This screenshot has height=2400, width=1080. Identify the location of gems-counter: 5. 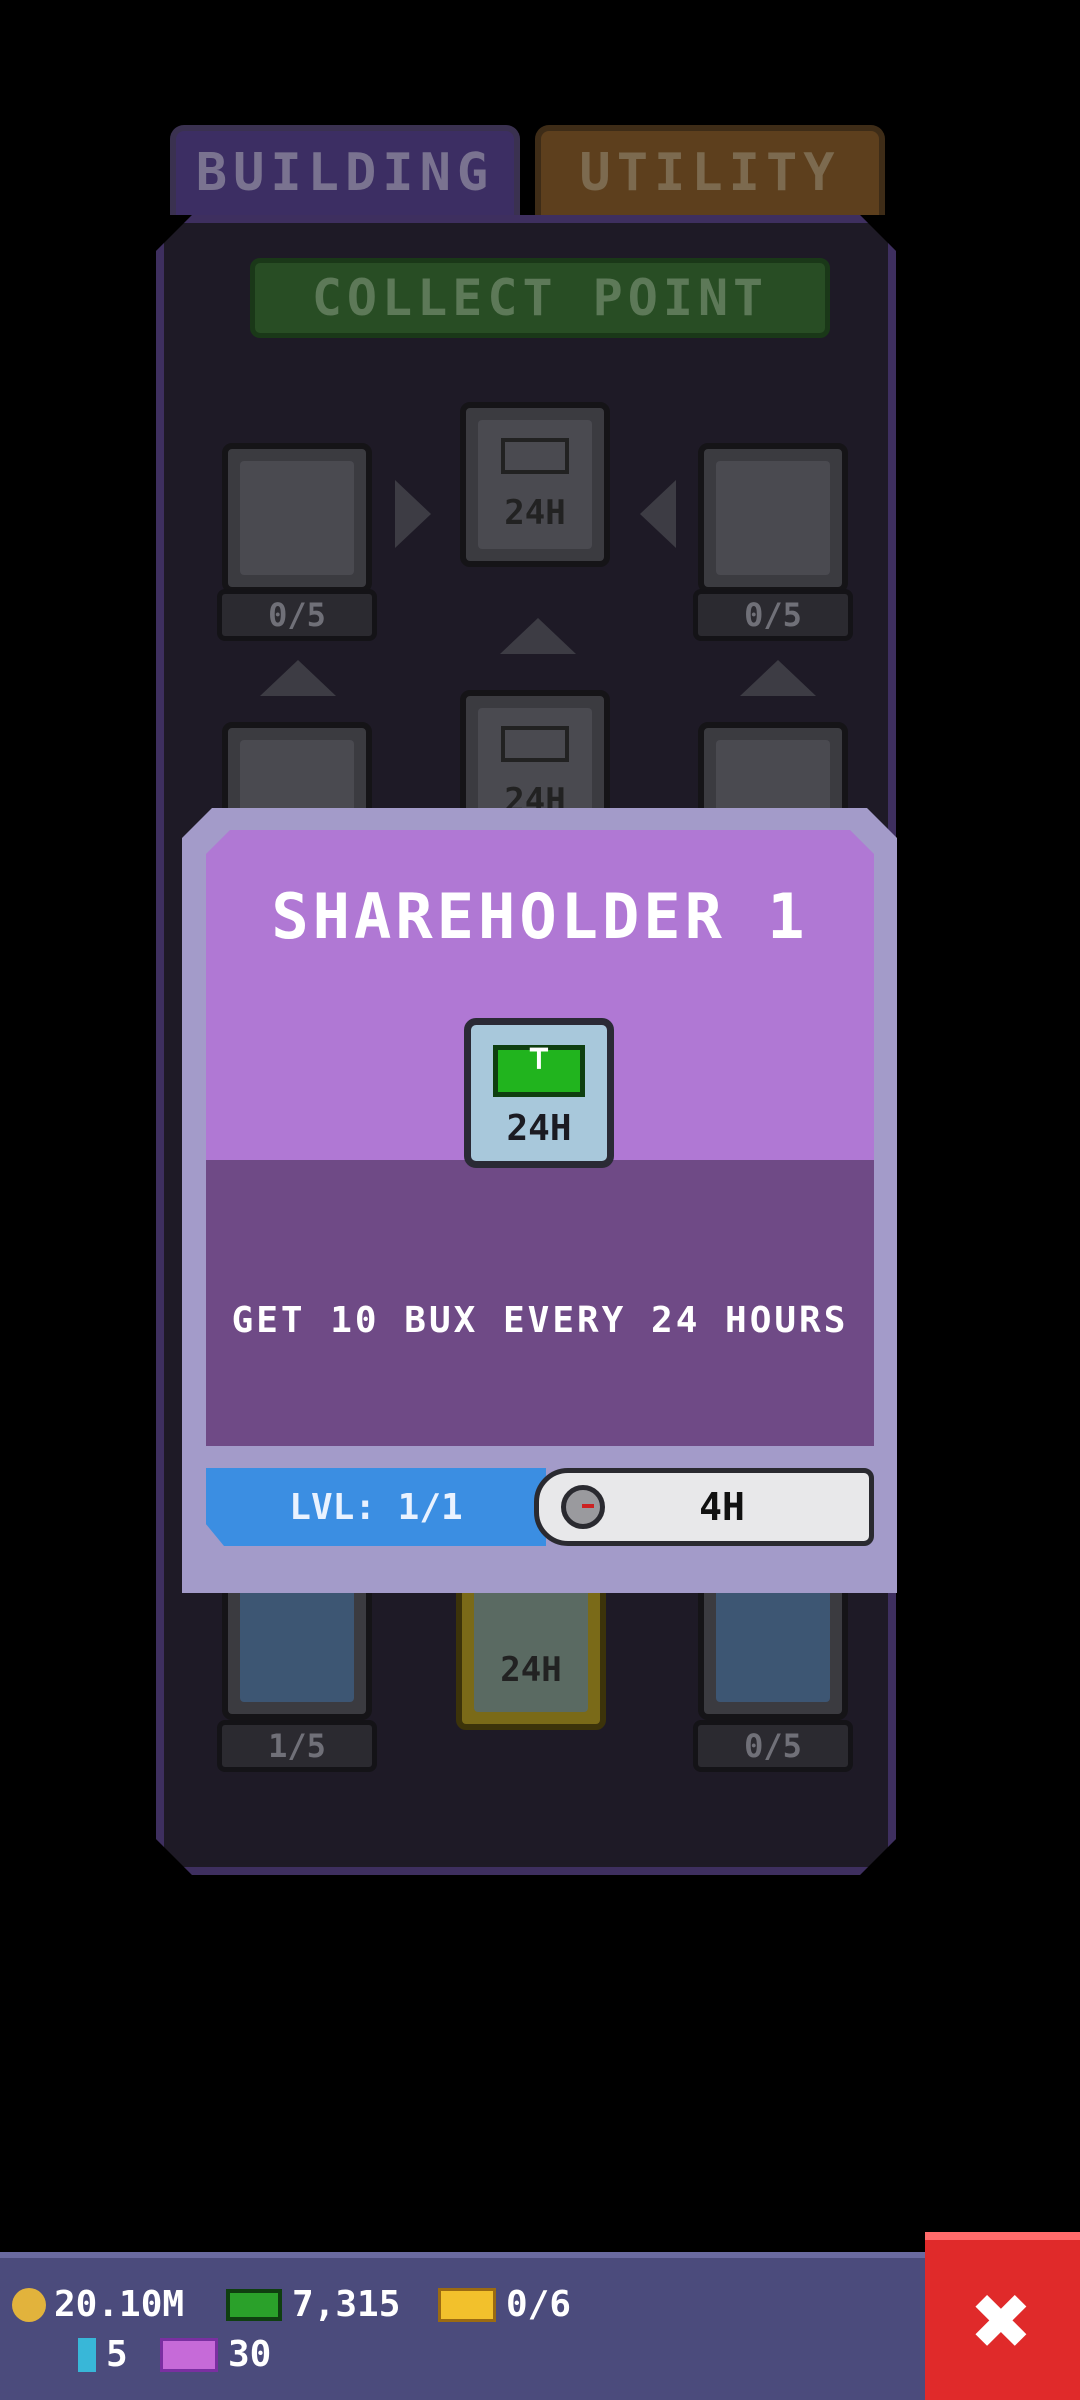
(103, 2354).